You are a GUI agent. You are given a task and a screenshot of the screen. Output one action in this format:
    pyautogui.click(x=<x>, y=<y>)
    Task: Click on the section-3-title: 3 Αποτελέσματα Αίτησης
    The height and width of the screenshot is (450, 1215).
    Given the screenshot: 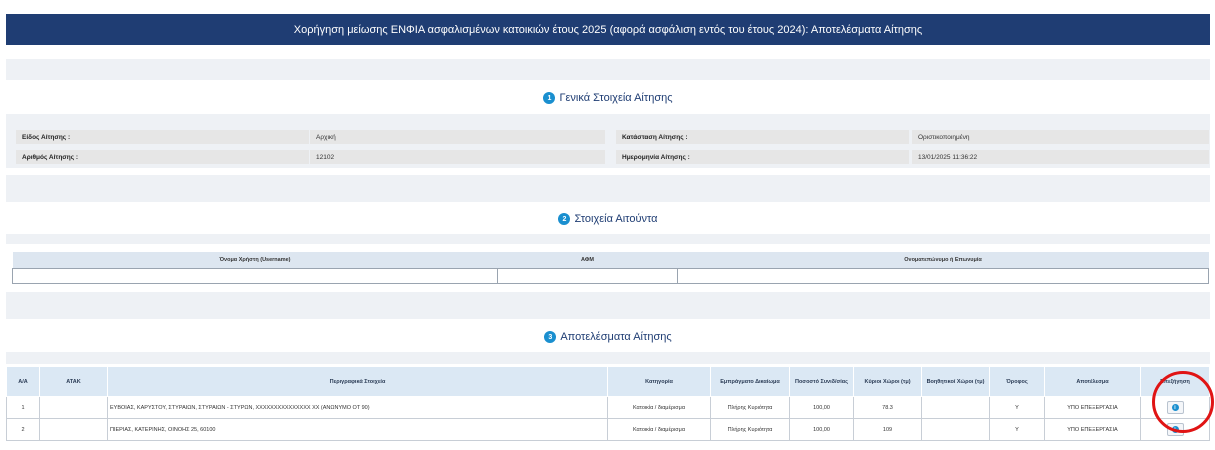 What is the action you would take?
    pyautogui.click(x=608, y=337)
    